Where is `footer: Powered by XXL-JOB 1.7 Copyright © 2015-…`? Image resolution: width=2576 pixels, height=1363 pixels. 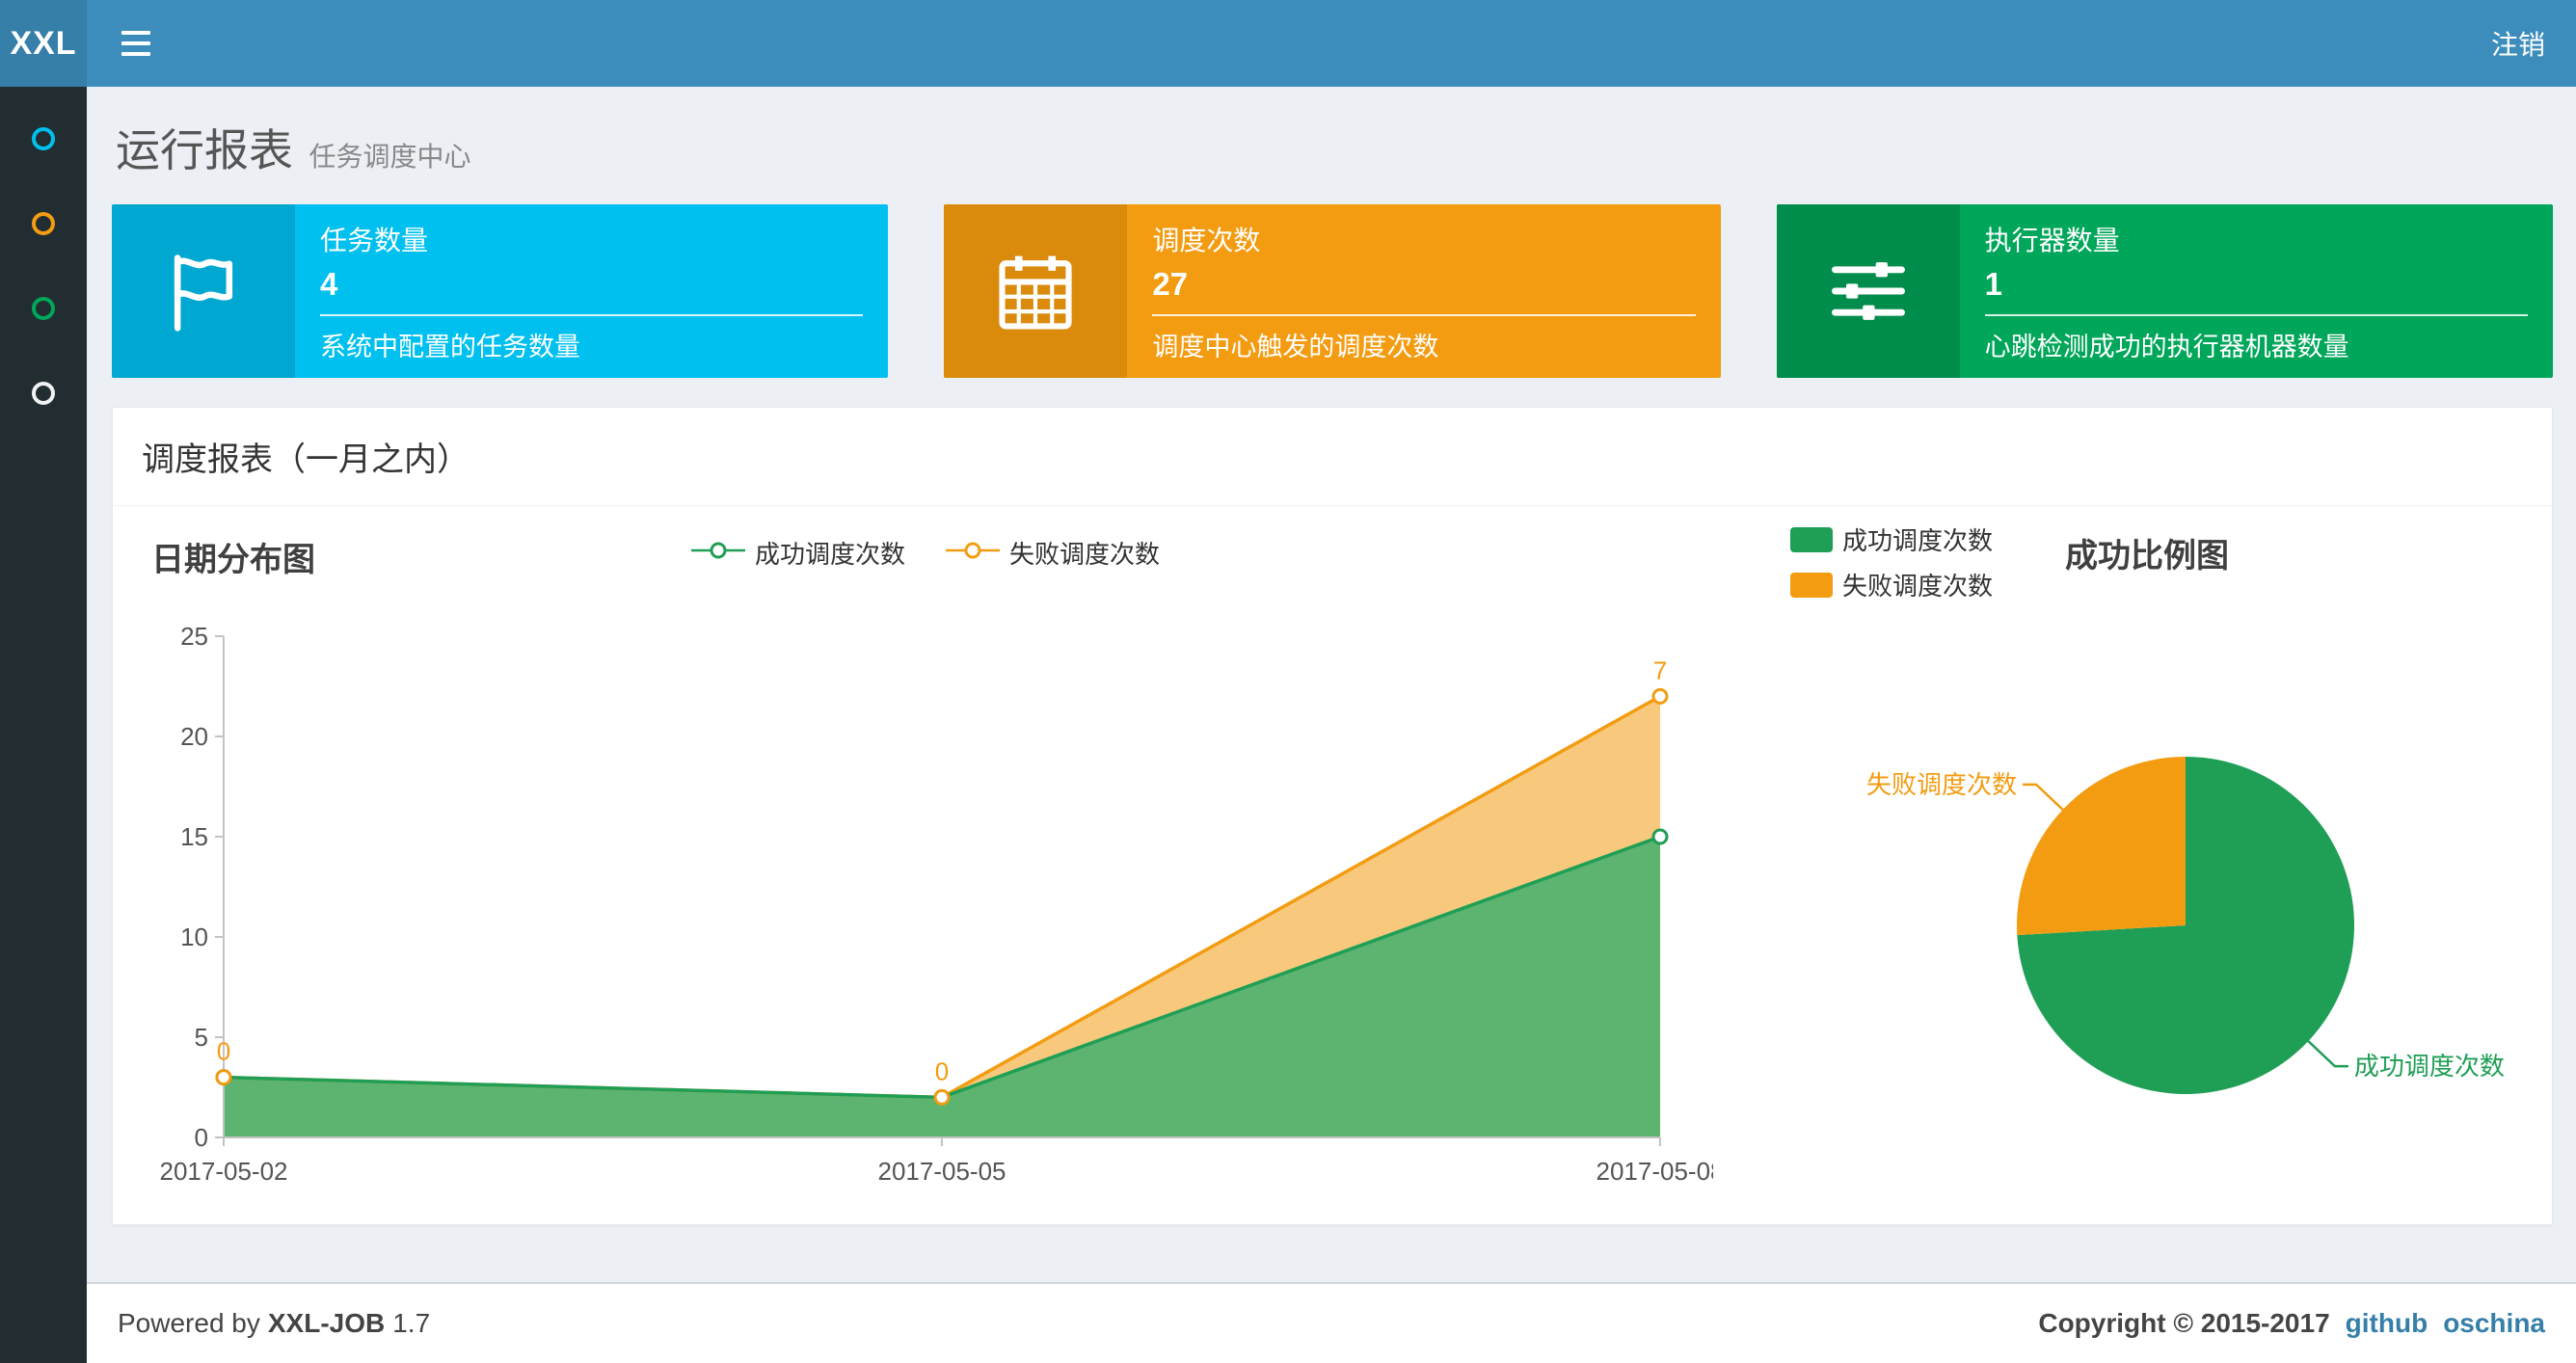 footer: Powered by XXL-JOB 1.7 Copyright © 2015-… is located at coordinates (1331, 1322).